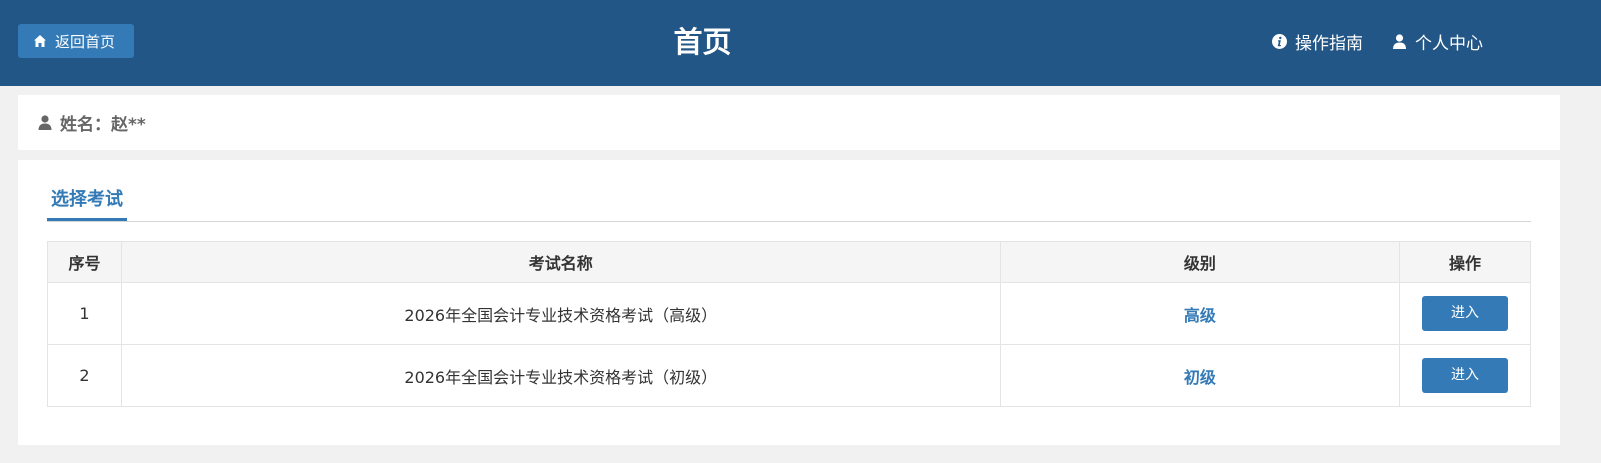 The width and height of the screenshot is (1601, 463). Describe the element at coordinates (84, 313) in the screenshot. I see `row-index: 1` at that location.